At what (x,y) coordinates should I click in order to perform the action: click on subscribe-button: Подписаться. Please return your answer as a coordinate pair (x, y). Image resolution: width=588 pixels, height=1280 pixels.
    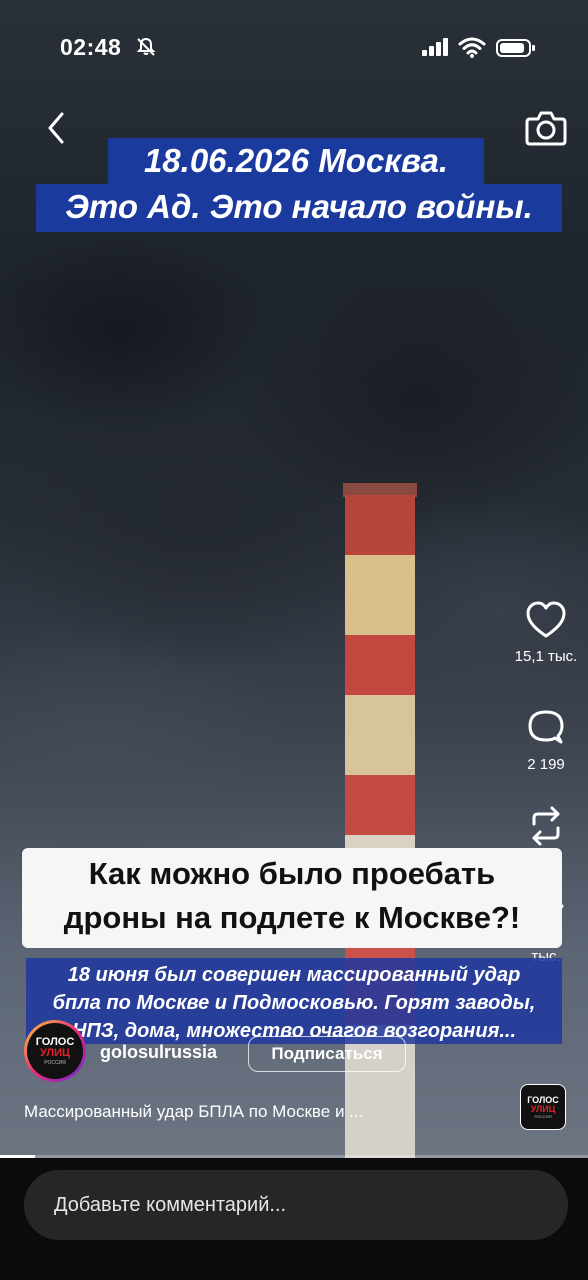
    Looking at the image, I should click on (327, 1054).